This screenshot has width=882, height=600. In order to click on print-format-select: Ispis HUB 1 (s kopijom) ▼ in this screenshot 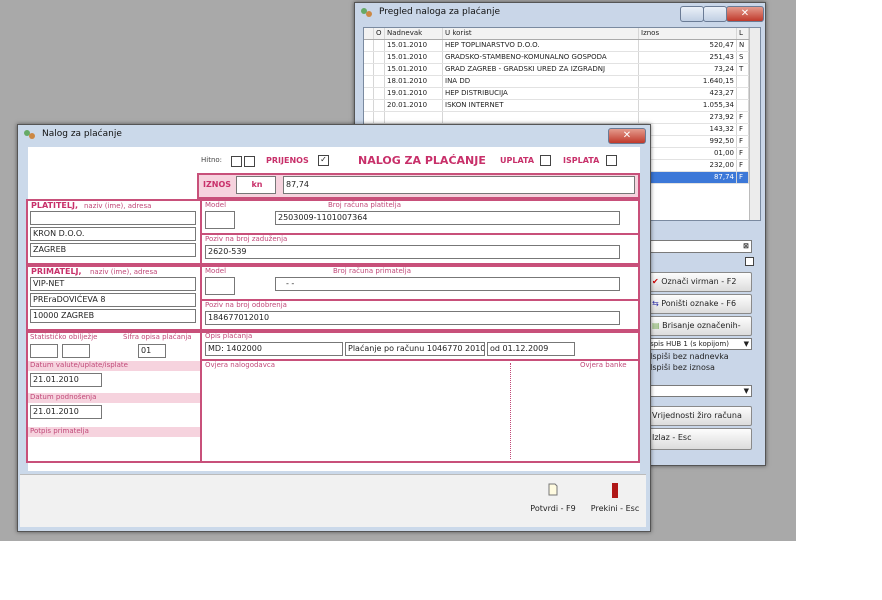, I will do `click(698, 344)`.